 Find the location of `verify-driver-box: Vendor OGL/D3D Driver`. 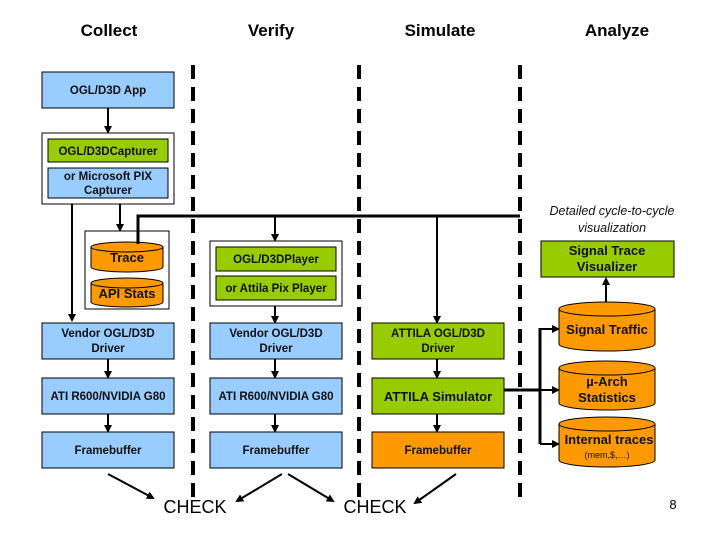

verify-driver-box: Vendor OGL/D3D Driver is located at coordinates (276, 341).